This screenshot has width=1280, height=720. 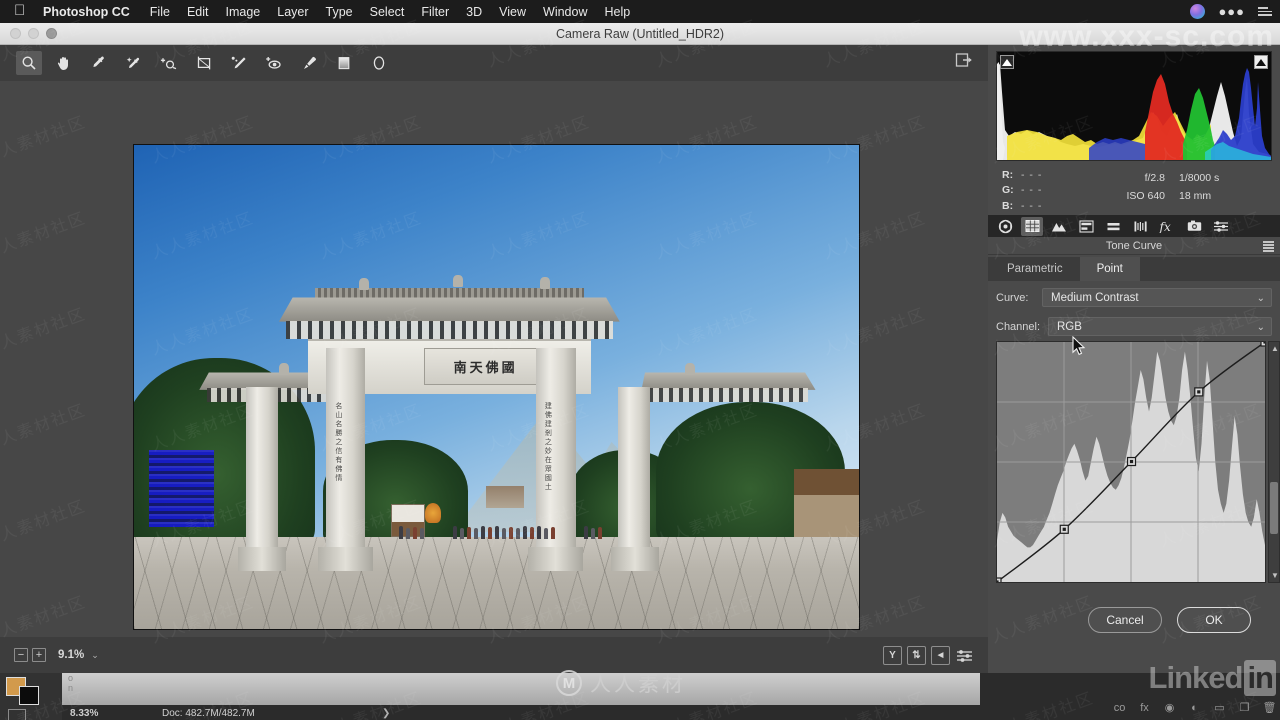 I want to click on tab-effects: fx, so click(x=1167, y=226).